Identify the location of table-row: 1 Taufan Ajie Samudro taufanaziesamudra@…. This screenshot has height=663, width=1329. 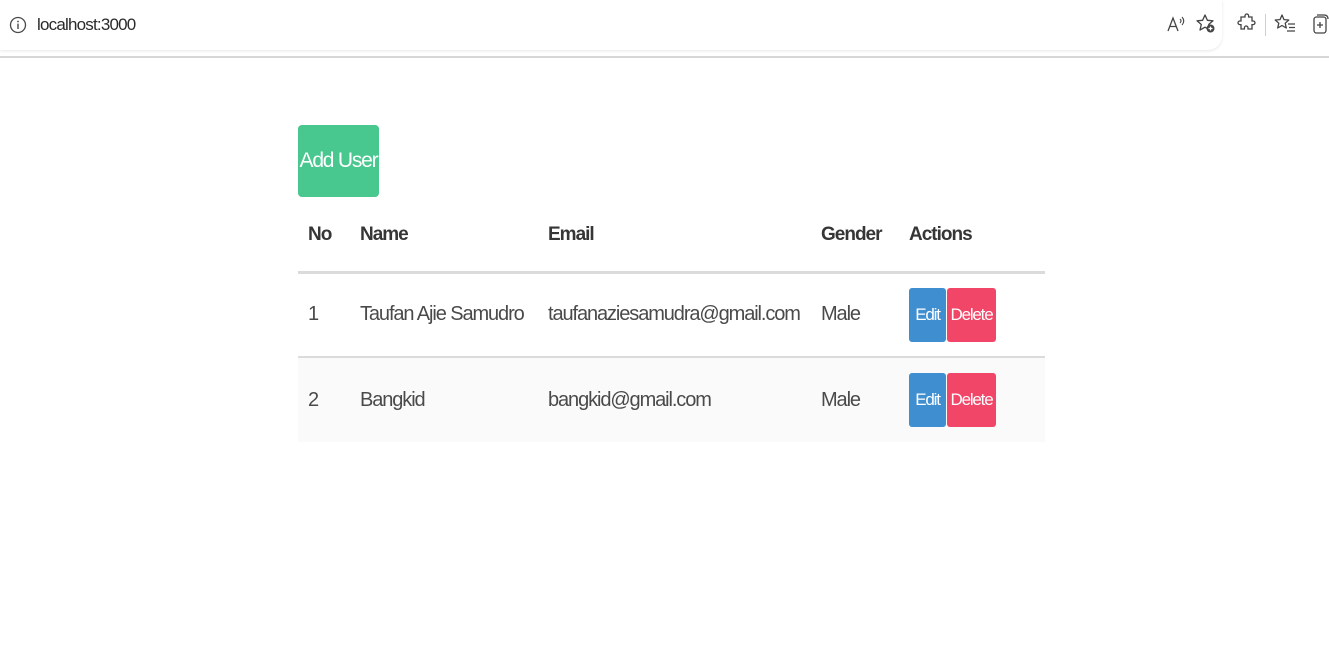
(671, 315).